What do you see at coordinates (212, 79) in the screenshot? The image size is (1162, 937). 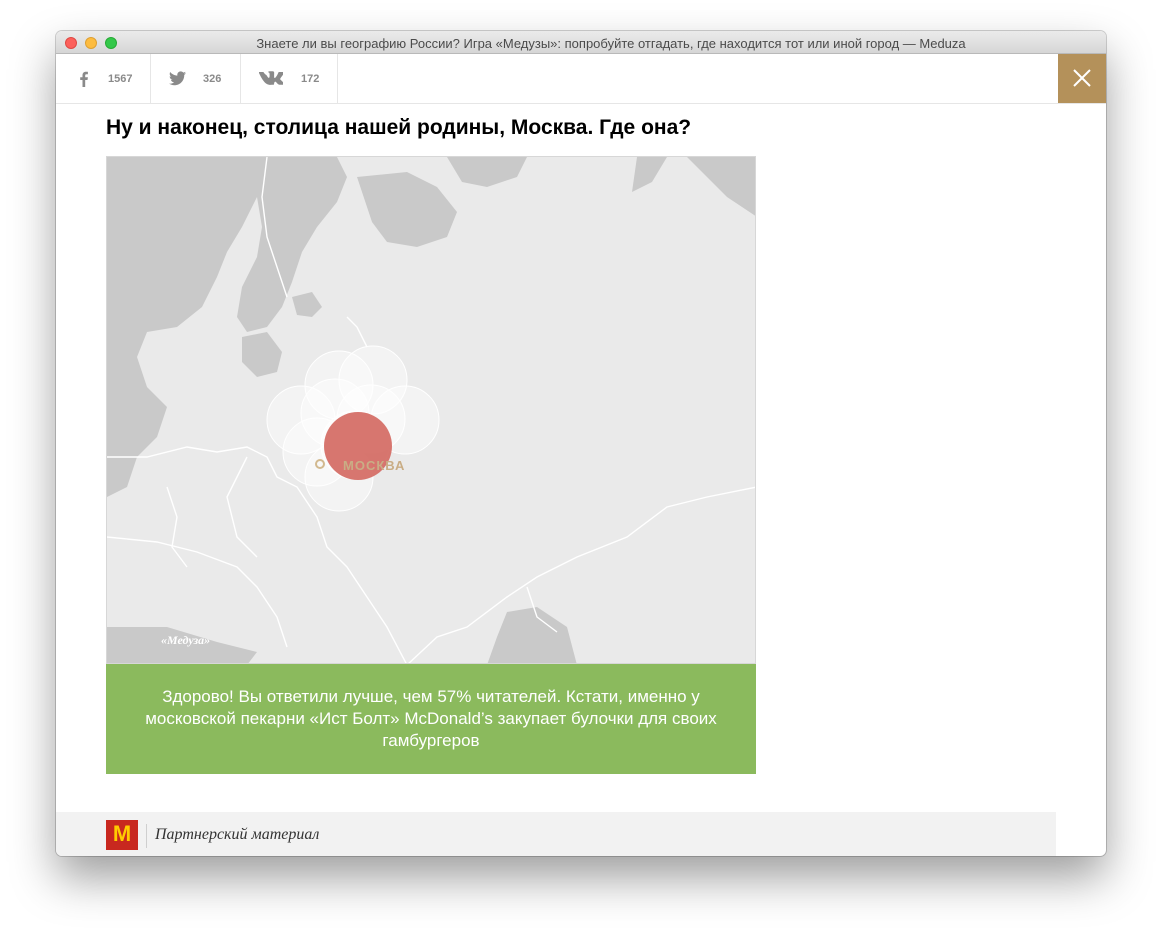 I see `twitter-share-count: 326` at bounding box center [212, 79].